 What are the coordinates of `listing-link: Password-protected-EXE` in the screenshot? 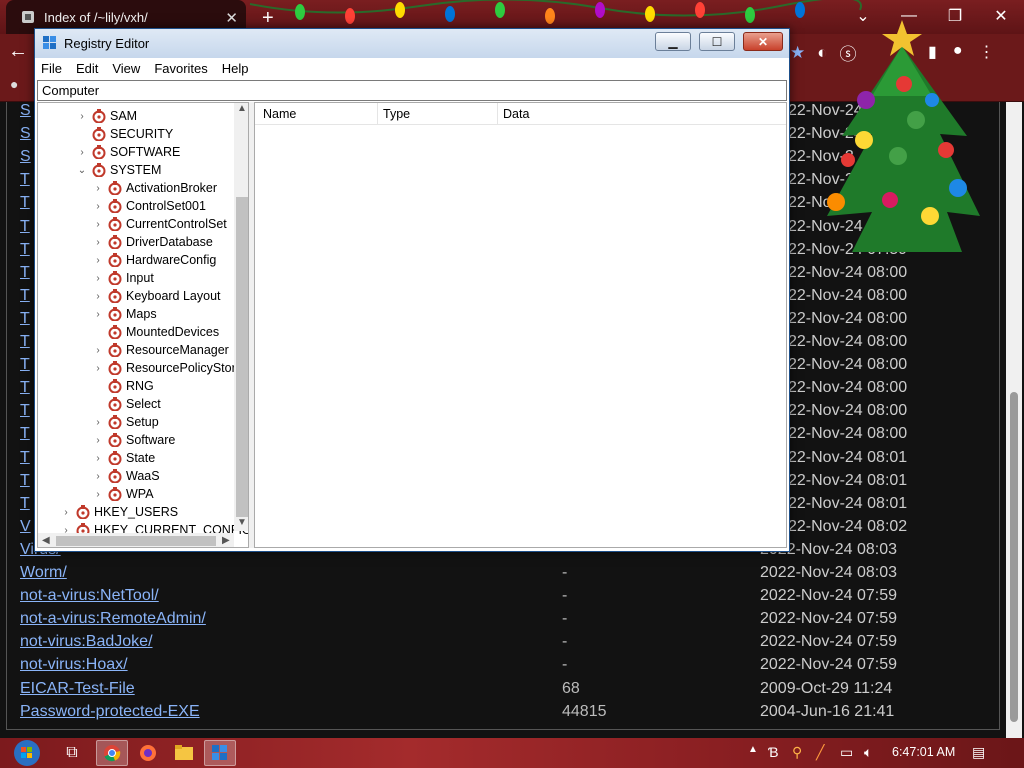 It's located at (110, 712).